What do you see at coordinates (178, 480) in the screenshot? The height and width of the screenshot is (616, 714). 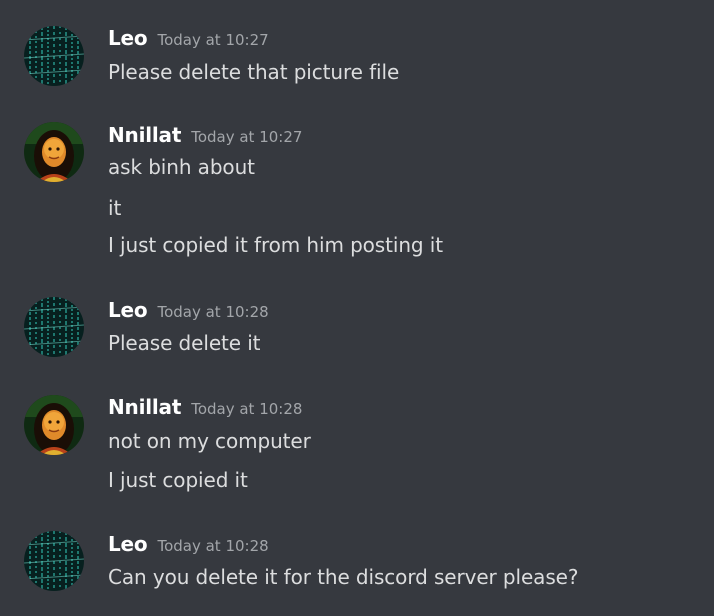 I see `message-text: I just copied it` at bounding box center [178, 480].